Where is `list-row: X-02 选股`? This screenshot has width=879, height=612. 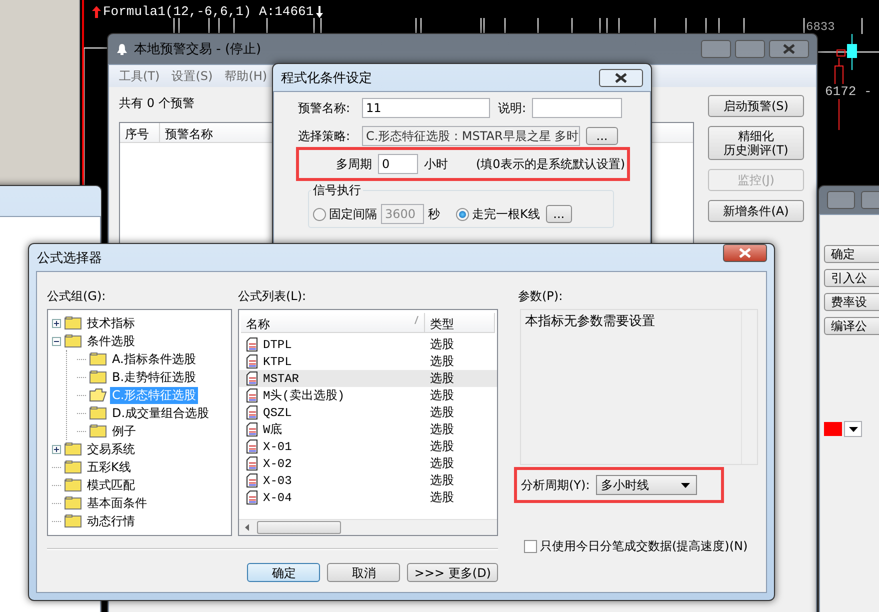 list-row: X-02 选股 is located at coordinates (368, 463).